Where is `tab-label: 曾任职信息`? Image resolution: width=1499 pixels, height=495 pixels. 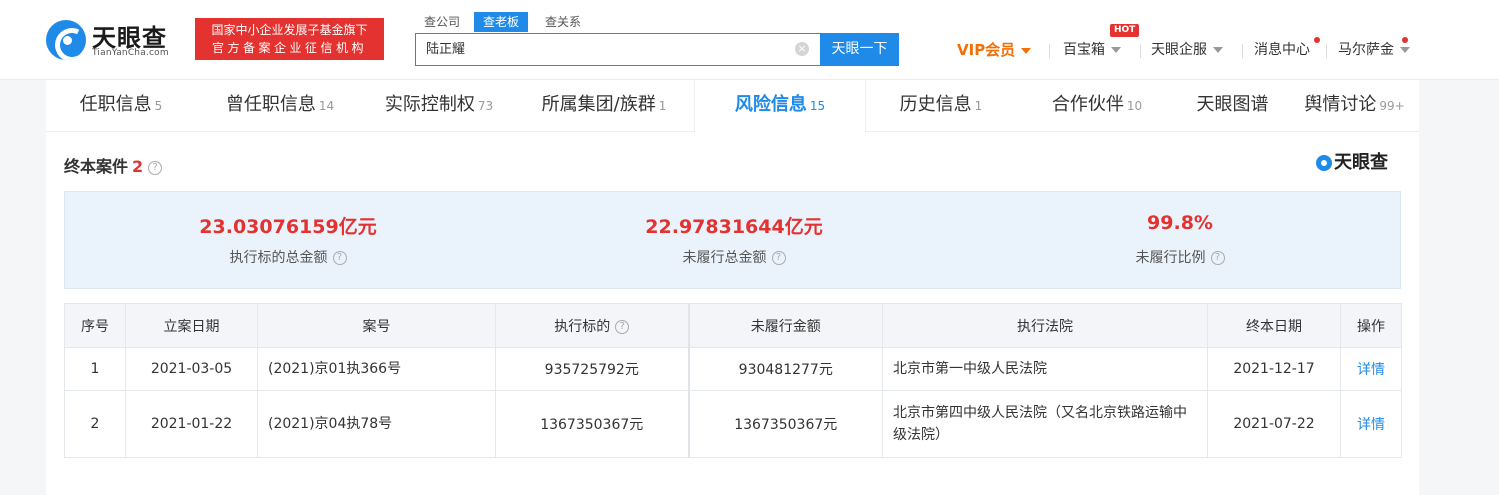
tab-label: 曾任职信息 is located at coordinates (270, 104).